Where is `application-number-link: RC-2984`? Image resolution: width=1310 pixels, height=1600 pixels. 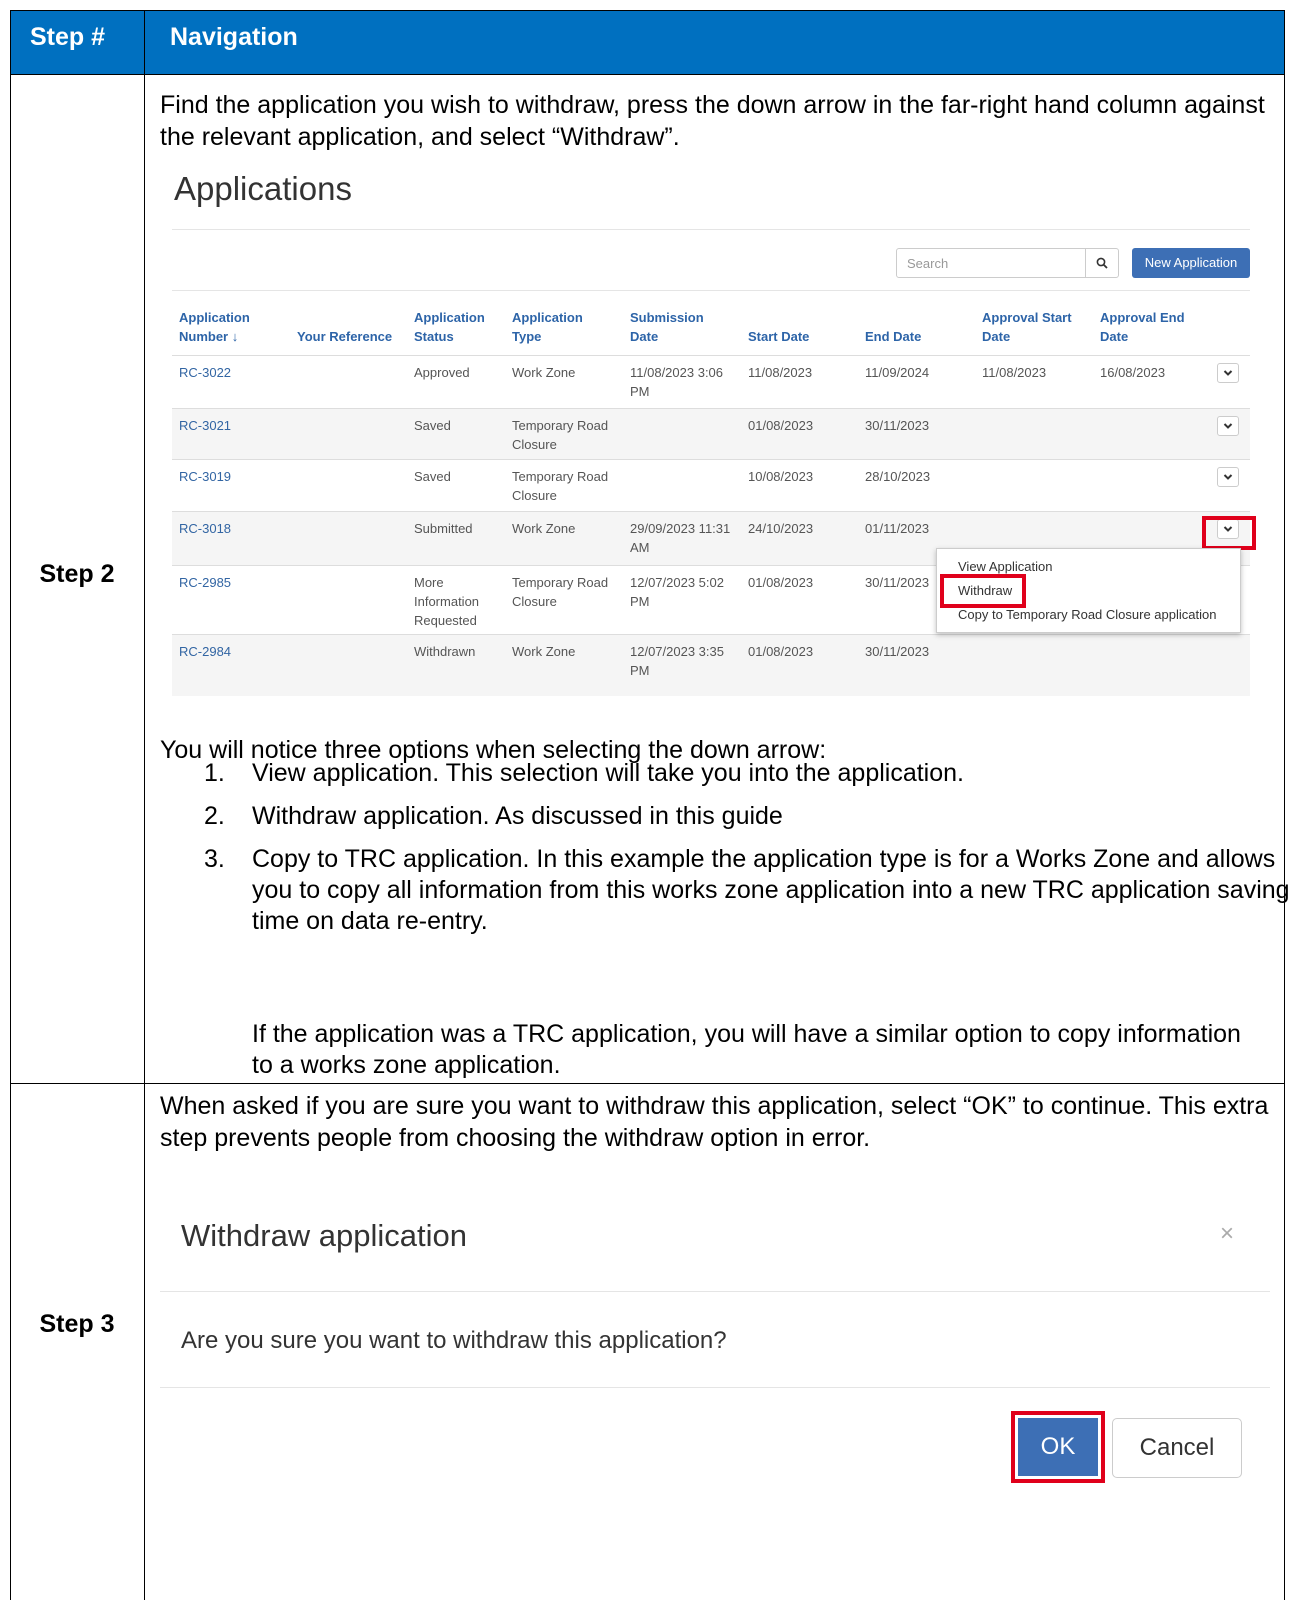 application-number-link: RC-2984 is located at coordinates (205, 651).